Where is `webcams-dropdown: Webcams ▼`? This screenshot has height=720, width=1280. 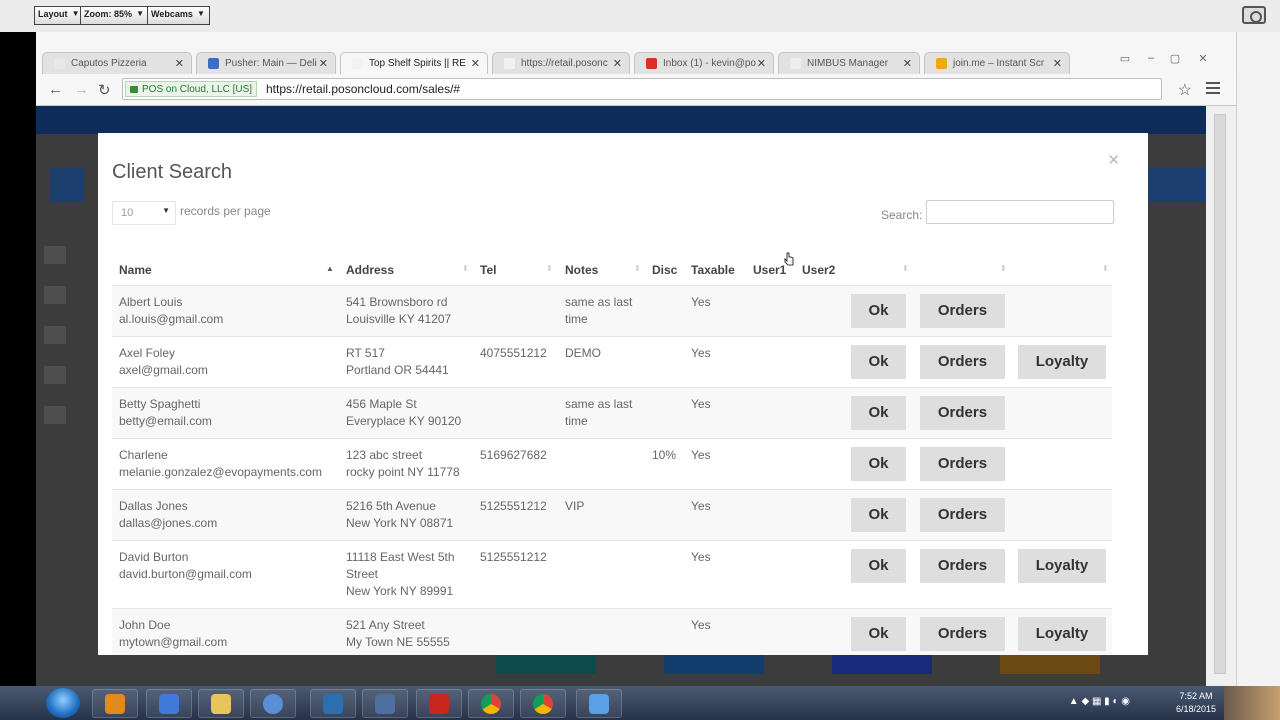 webcams-dropdown: Webcams ▼ is located at coordinates (178, 15).